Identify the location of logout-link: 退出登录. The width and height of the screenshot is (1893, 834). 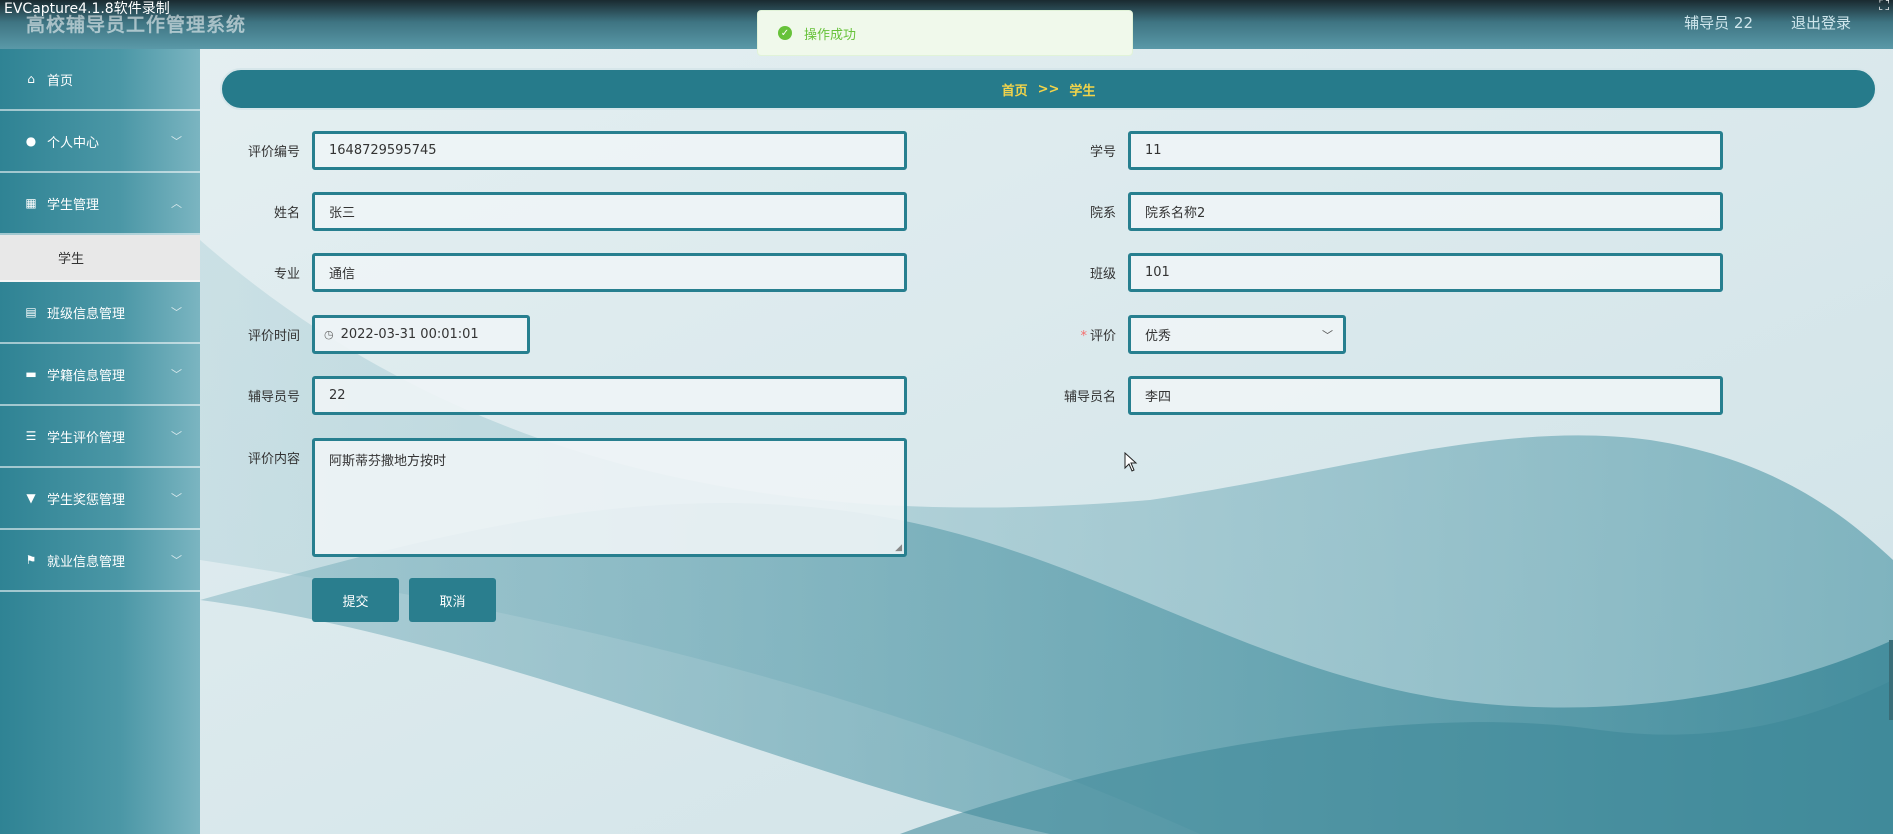
(1821, 22).